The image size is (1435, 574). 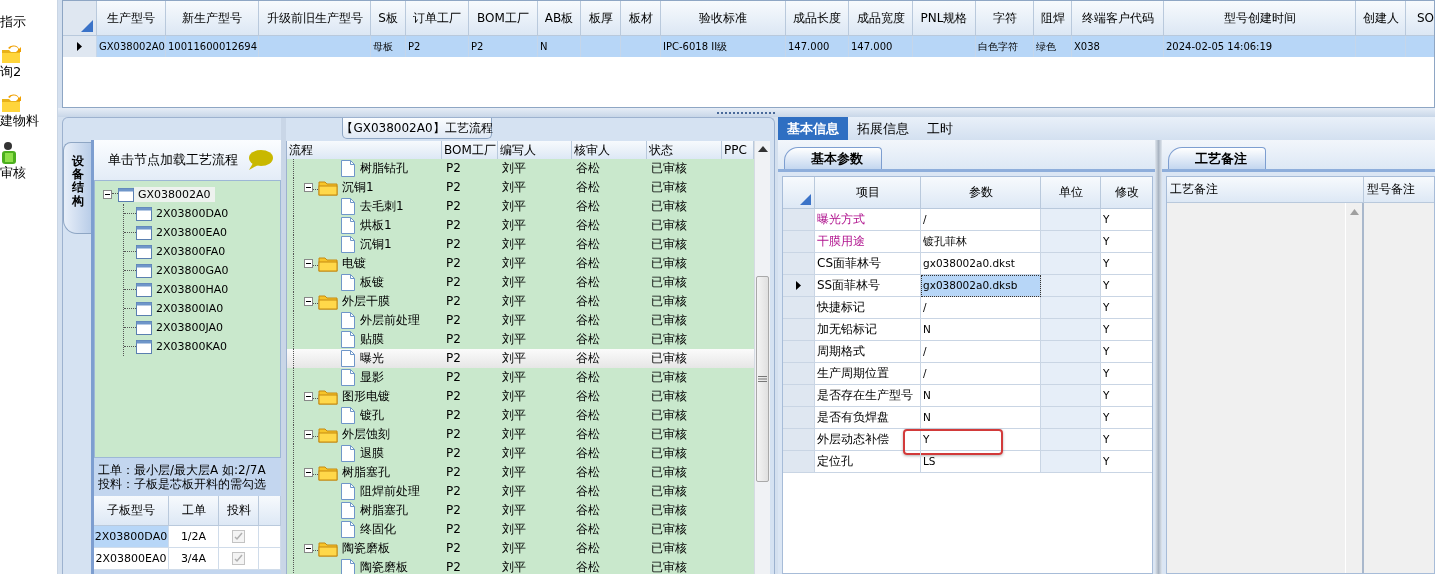 What do you see at coordinates (453, 188) in the screenshot?
I see `table-cell-text: P2` at bounding box center [453, 188].